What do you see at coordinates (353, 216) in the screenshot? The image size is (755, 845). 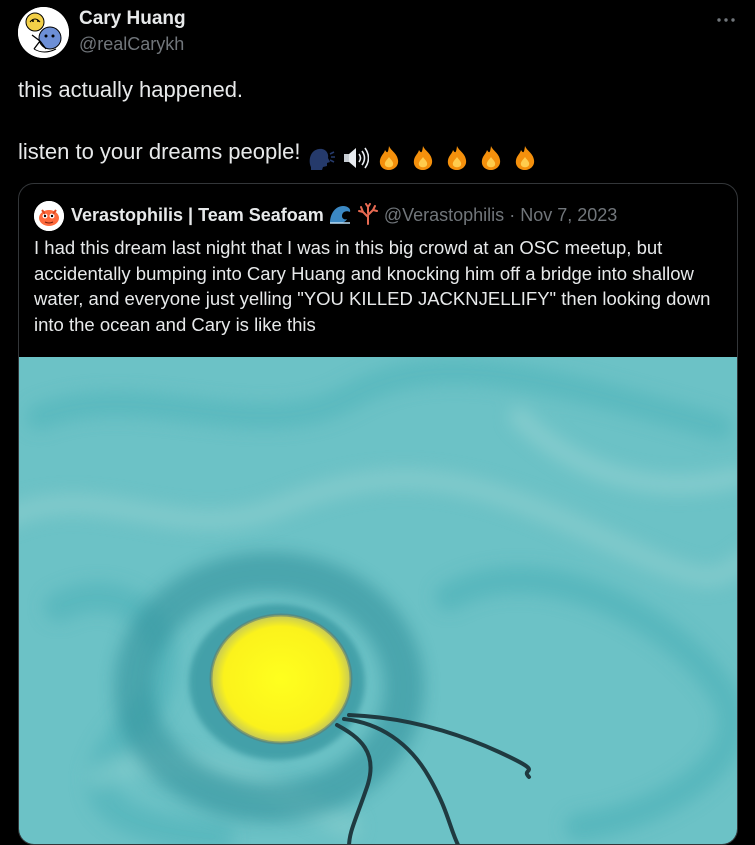 I see `quoted-badges` at bounding box center [353, 216].